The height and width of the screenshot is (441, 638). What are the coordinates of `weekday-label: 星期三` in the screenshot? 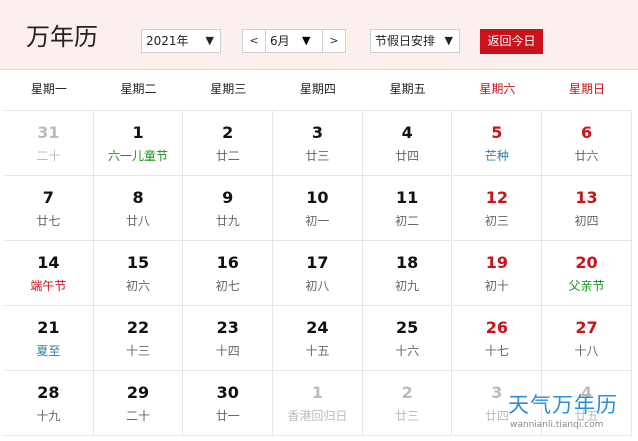 It's located at (228, 89).